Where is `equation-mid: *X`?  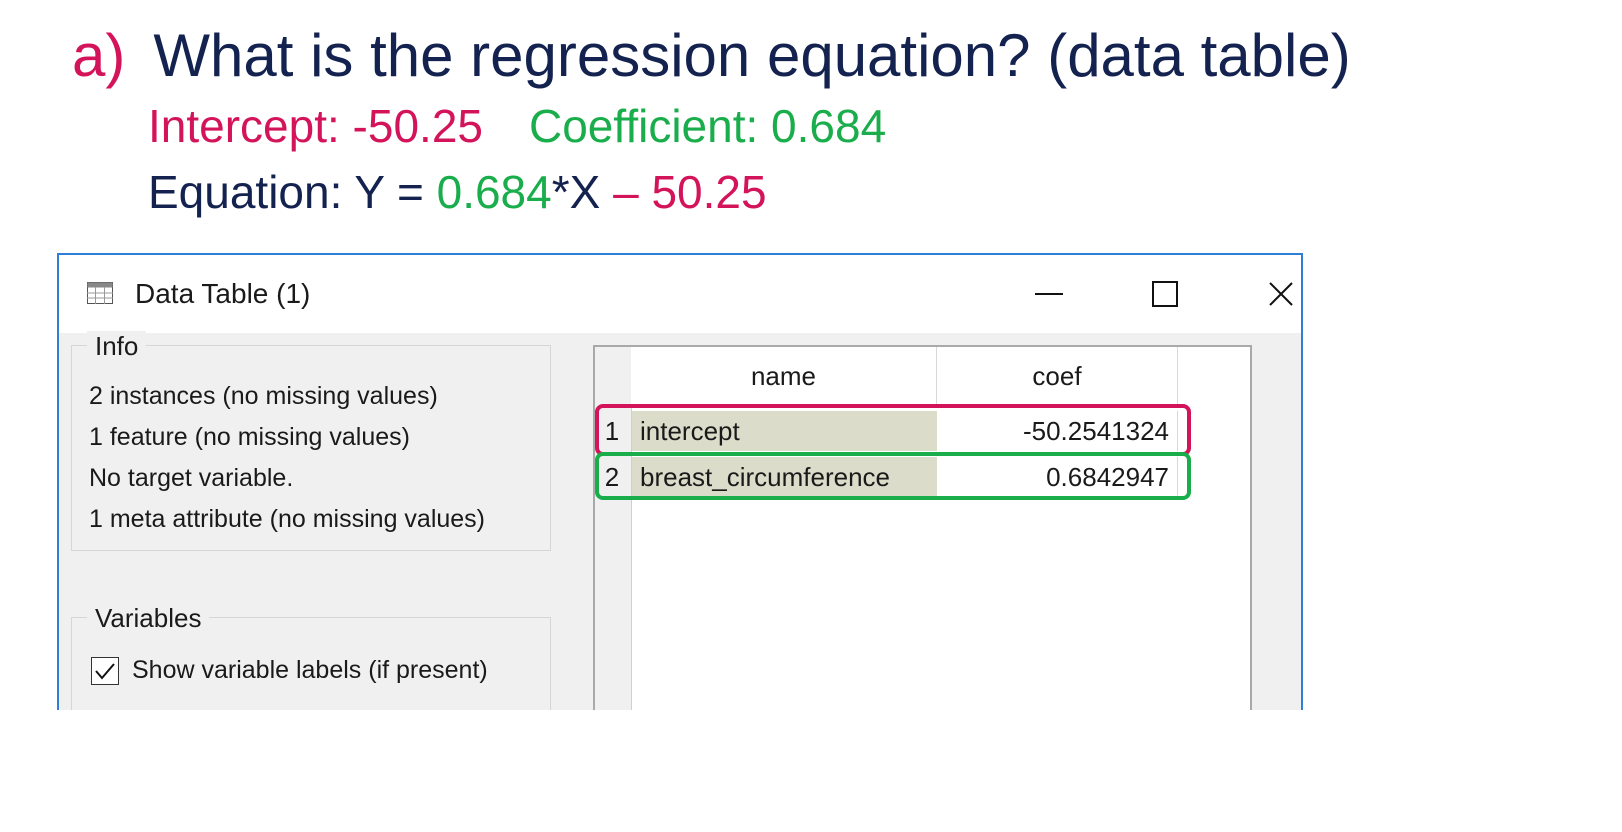 equation-mid: *X is located at coordinates (582, 192).